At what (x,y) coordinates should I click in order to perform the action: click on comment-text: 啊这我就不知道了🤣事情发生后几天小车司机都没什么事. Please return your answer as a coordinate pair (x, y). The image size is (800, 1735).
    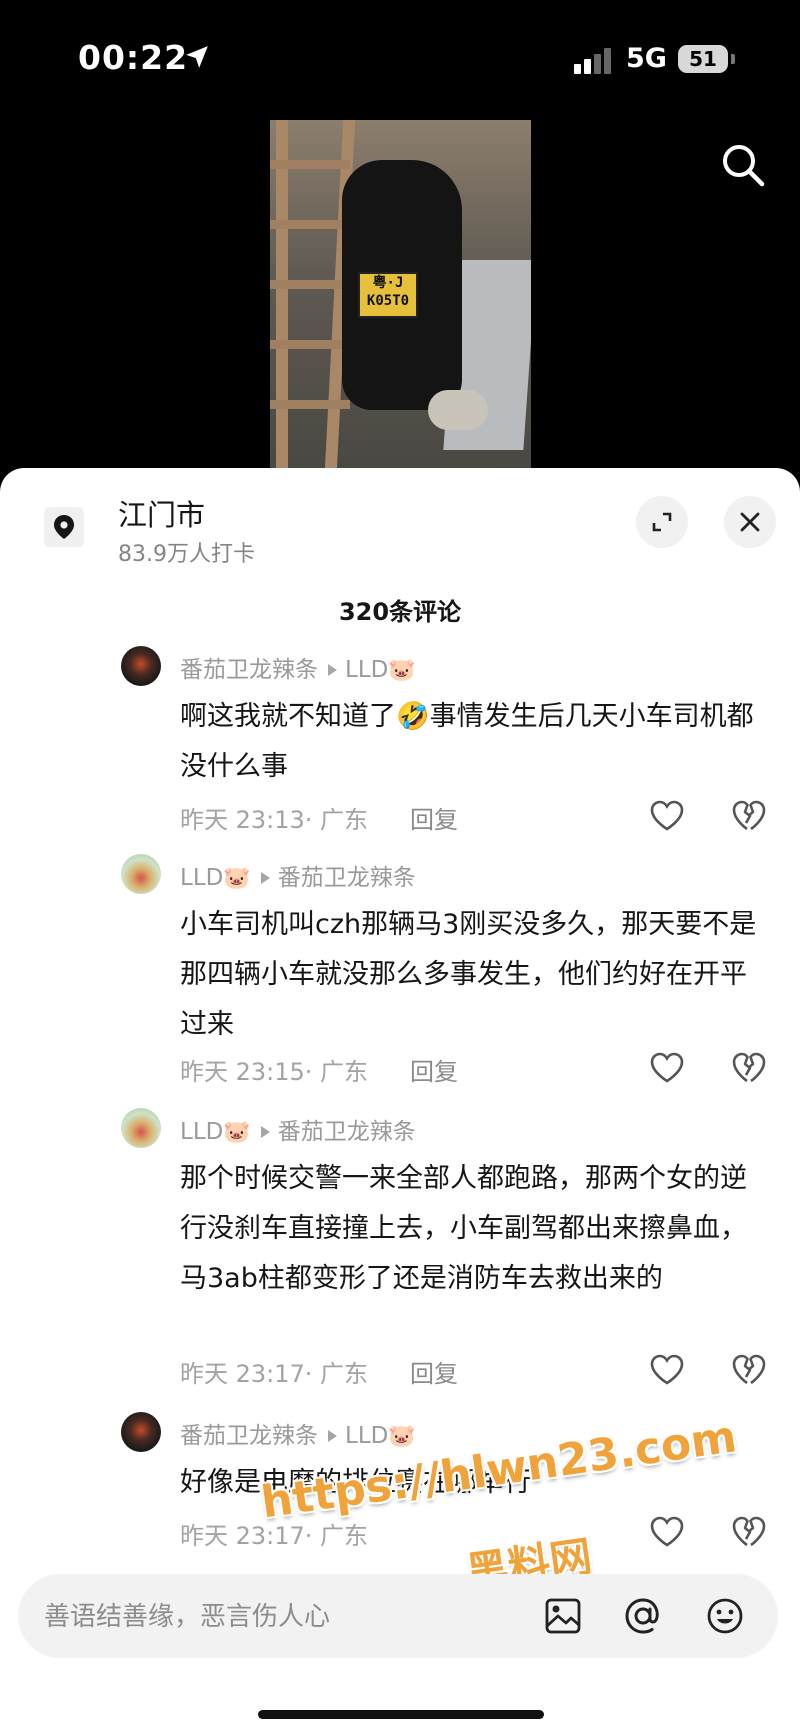
    Looking at the image, I should click on (467, 741).